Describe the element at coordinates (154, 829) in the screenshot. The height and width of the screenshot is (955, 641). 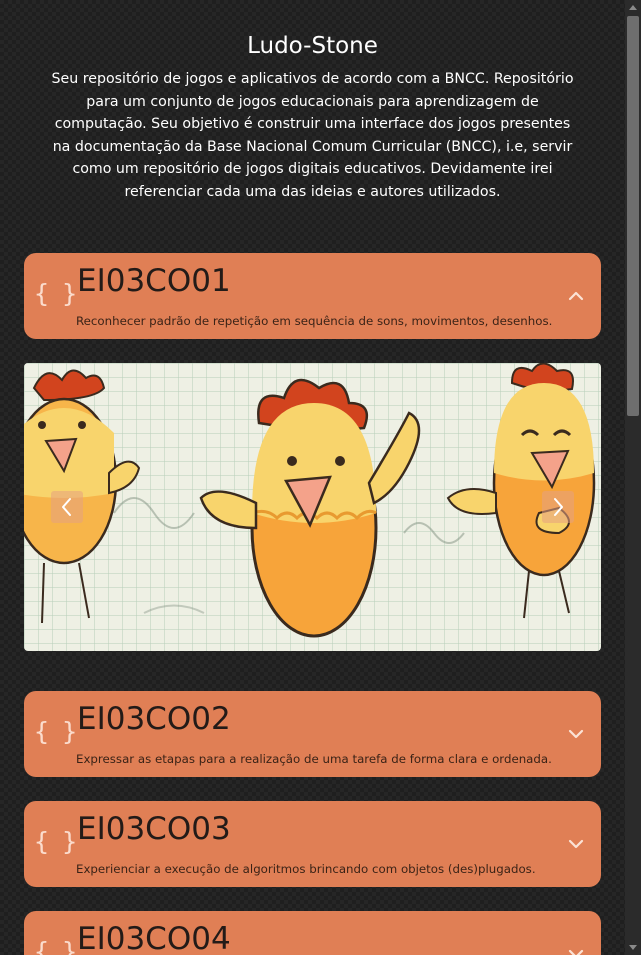
I see `card-code: EI03CO03` at that location.